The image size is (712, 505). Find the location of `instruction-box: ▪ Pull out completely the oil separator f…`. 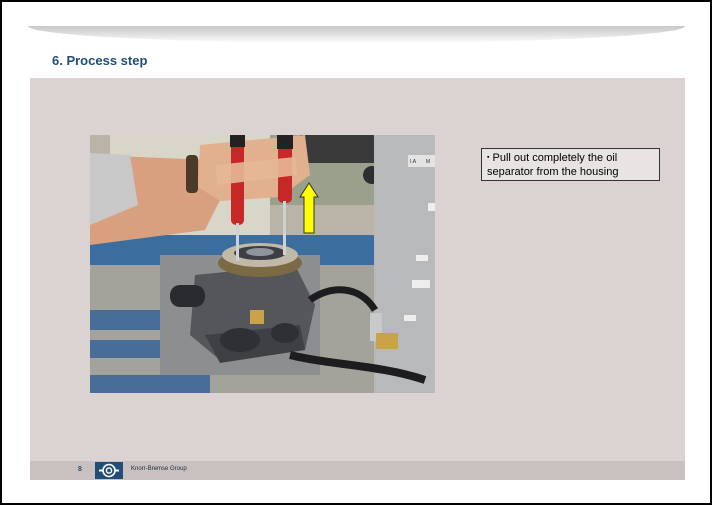

instruction-box: ▪ Pull out completely the oil separator f… is located at coordinates (570, 164).